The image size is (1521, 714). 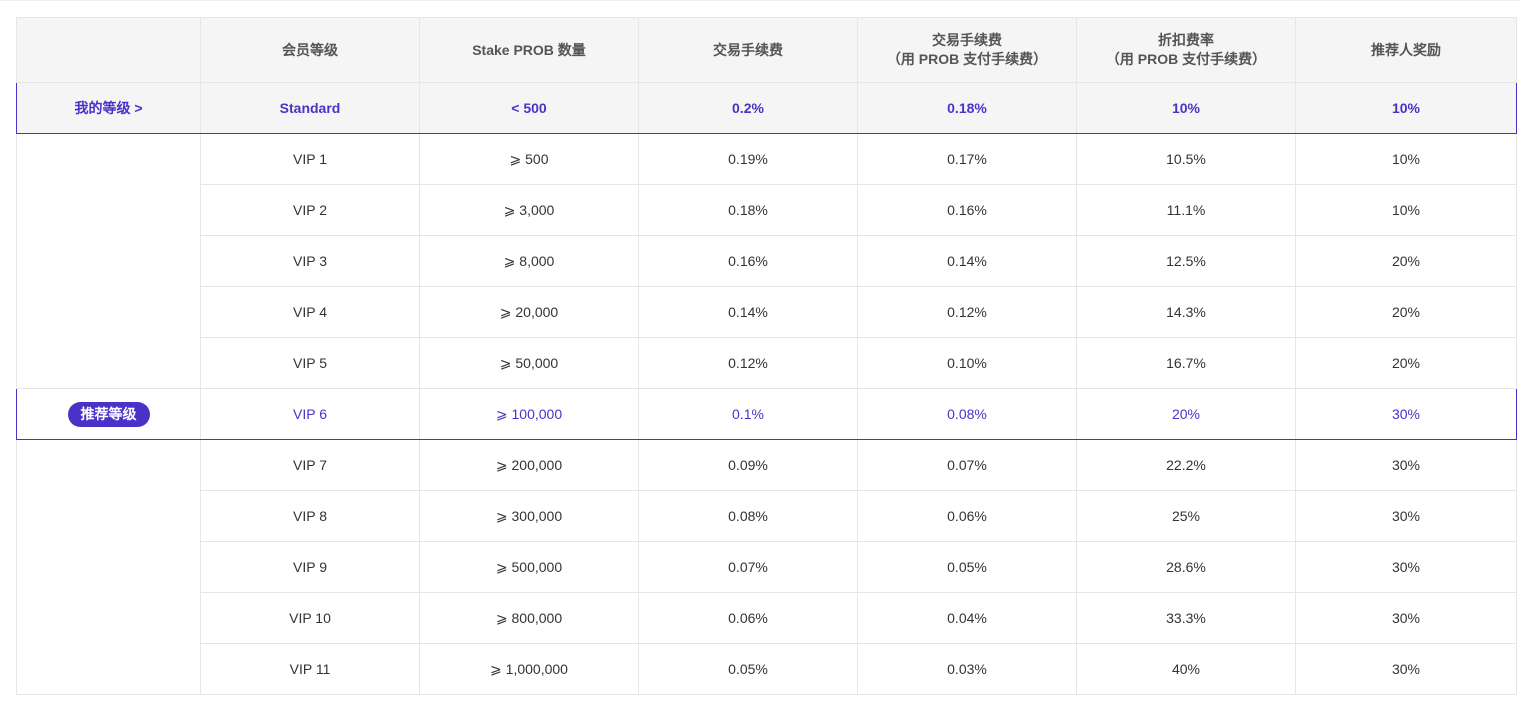 I want to click on recommended-badge: 推荐等级, so click(x=108, y=414).